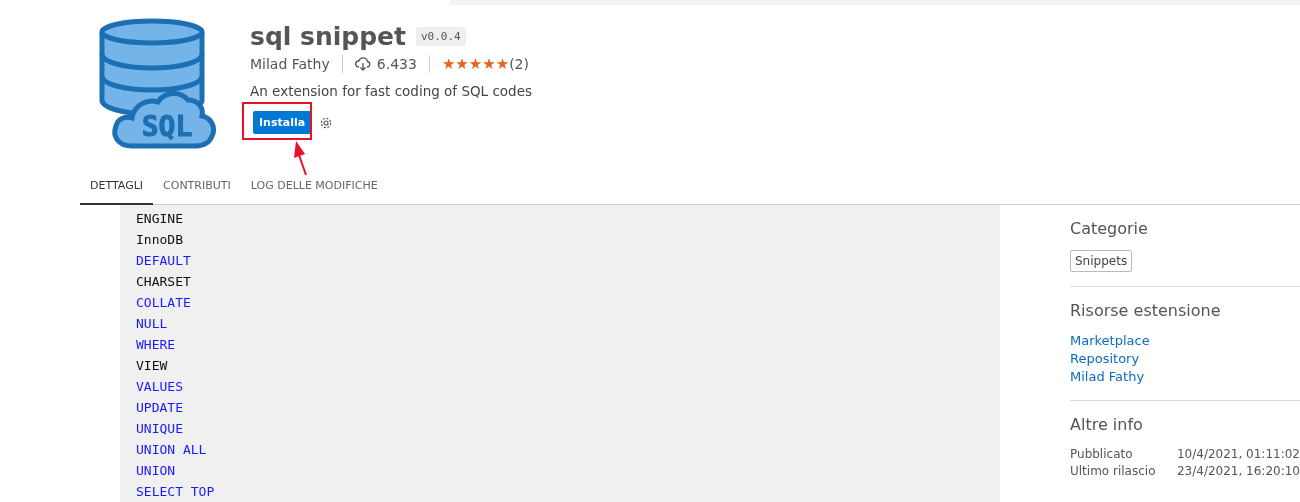  What do you see at coordinates (160, 240) in the screenshot?
I see `code-line: InnoDB` at bounding box center [160, 240].